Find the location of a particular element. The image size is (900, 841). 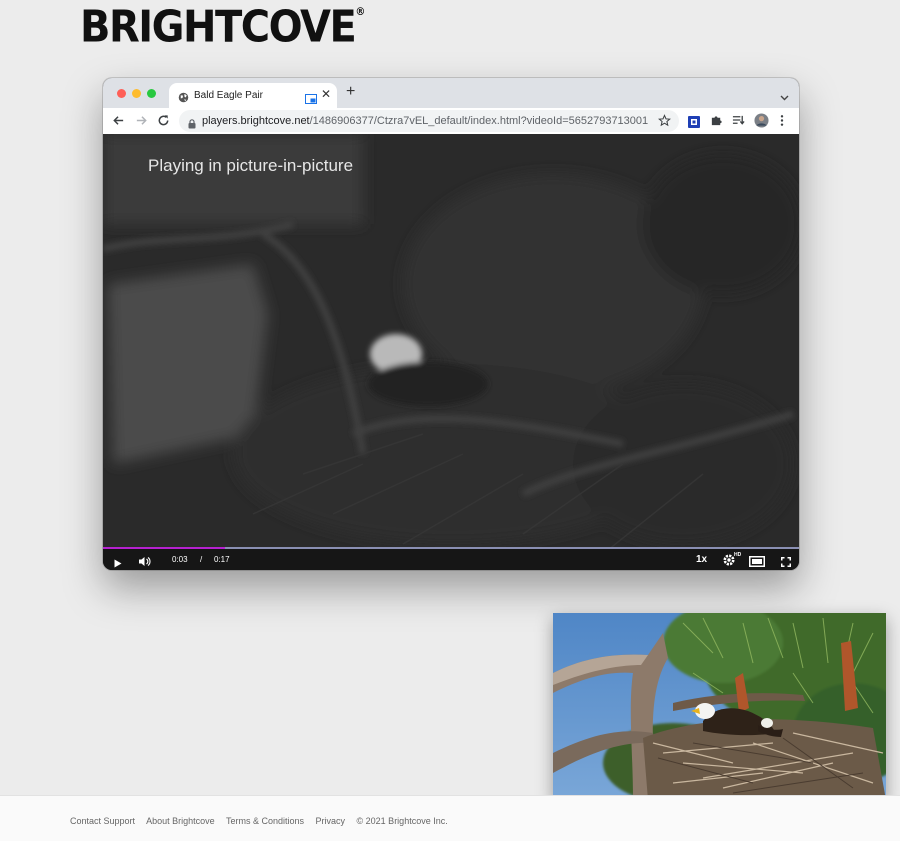

volume-icon is located at coordinates (145, 562).